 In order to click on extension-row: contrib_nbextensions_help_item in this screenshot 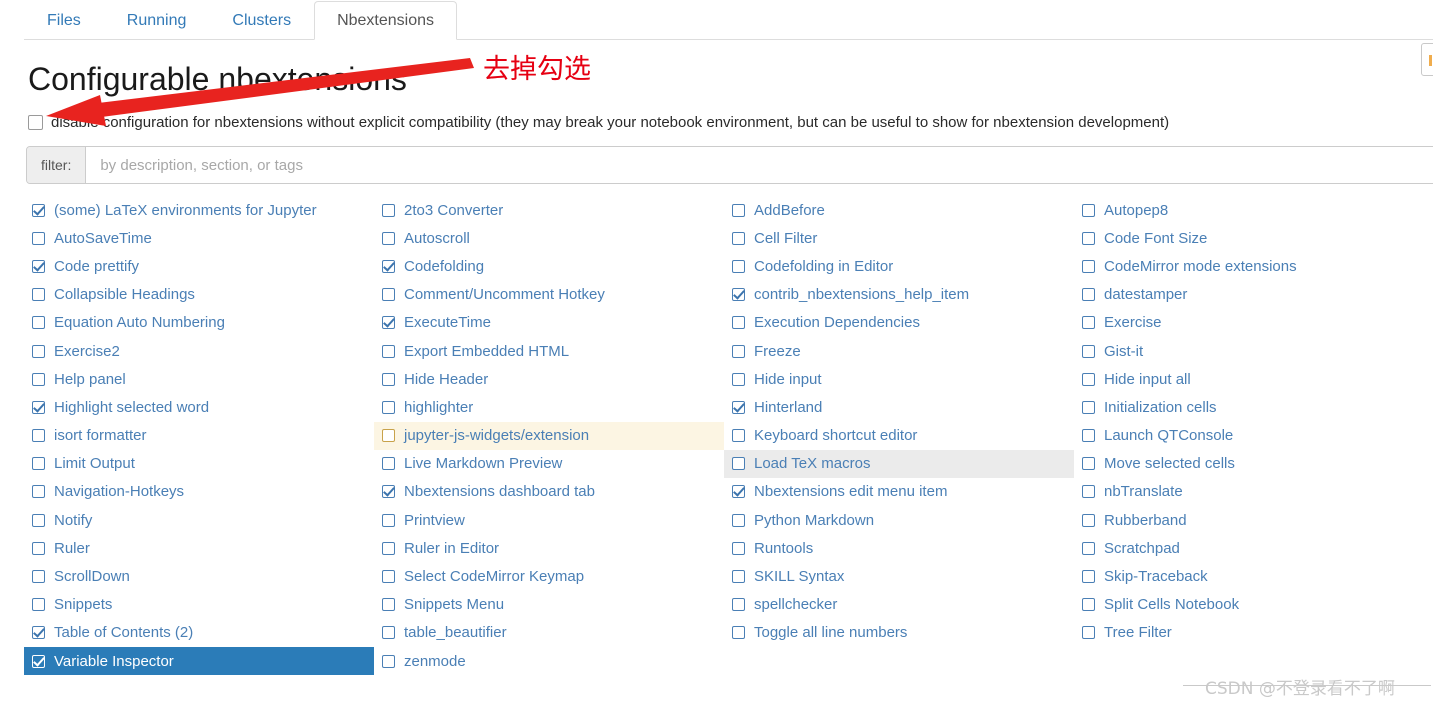, I will do `click(899, 295)`.